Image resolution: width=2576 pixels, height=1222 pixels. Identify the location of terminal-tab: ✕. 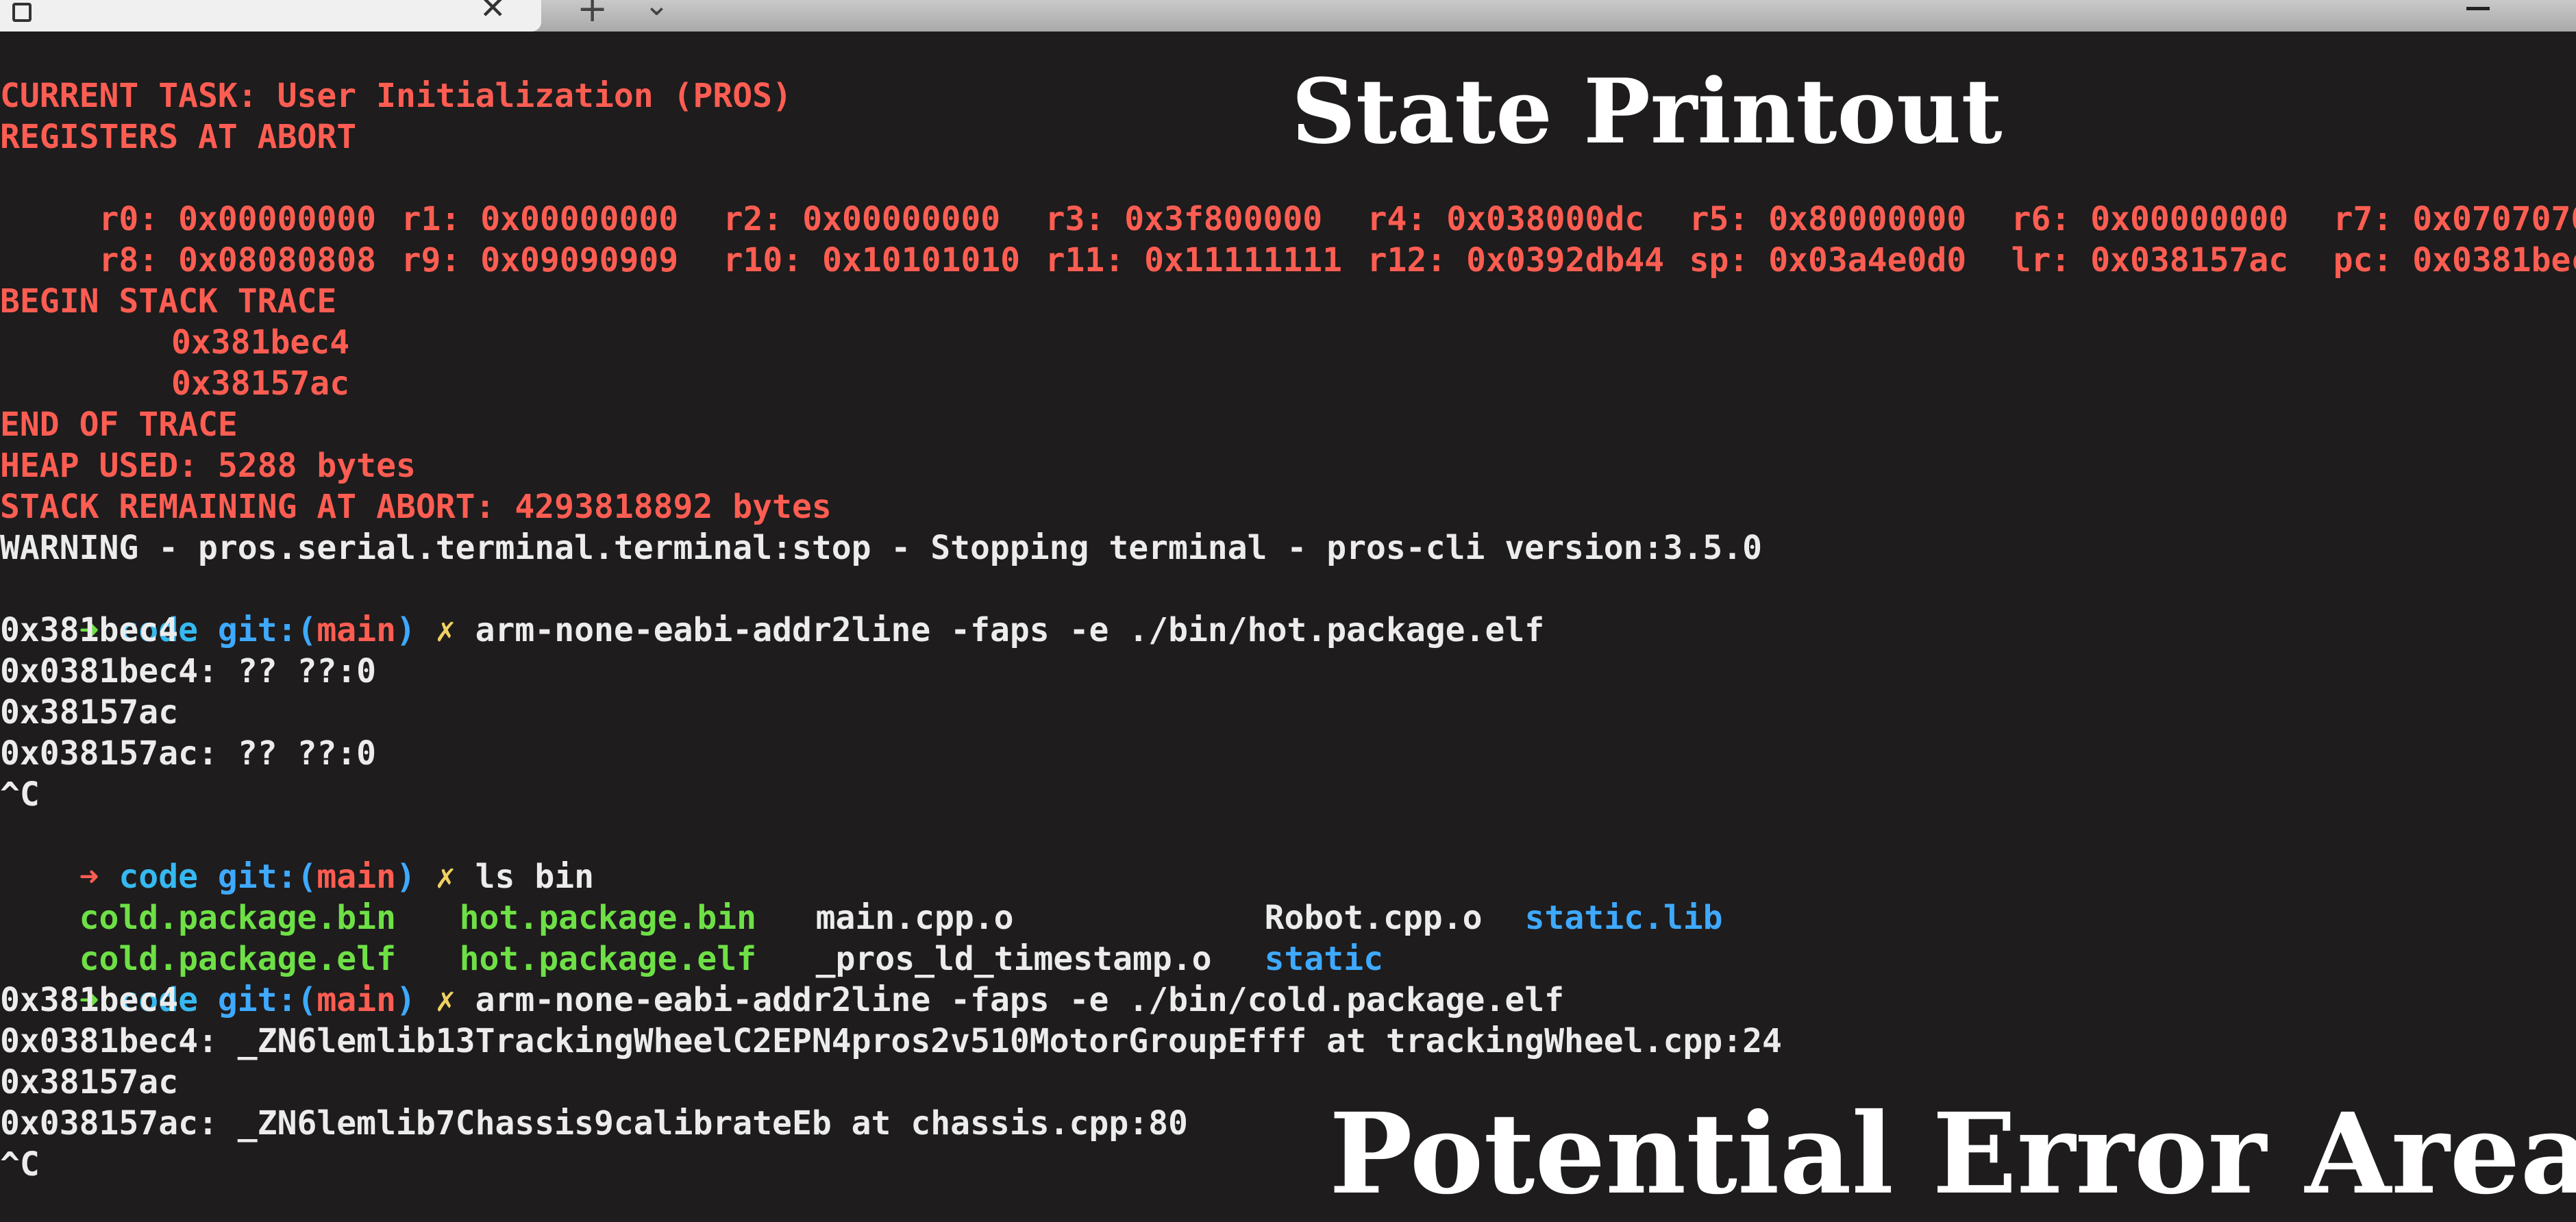
(270, 16).